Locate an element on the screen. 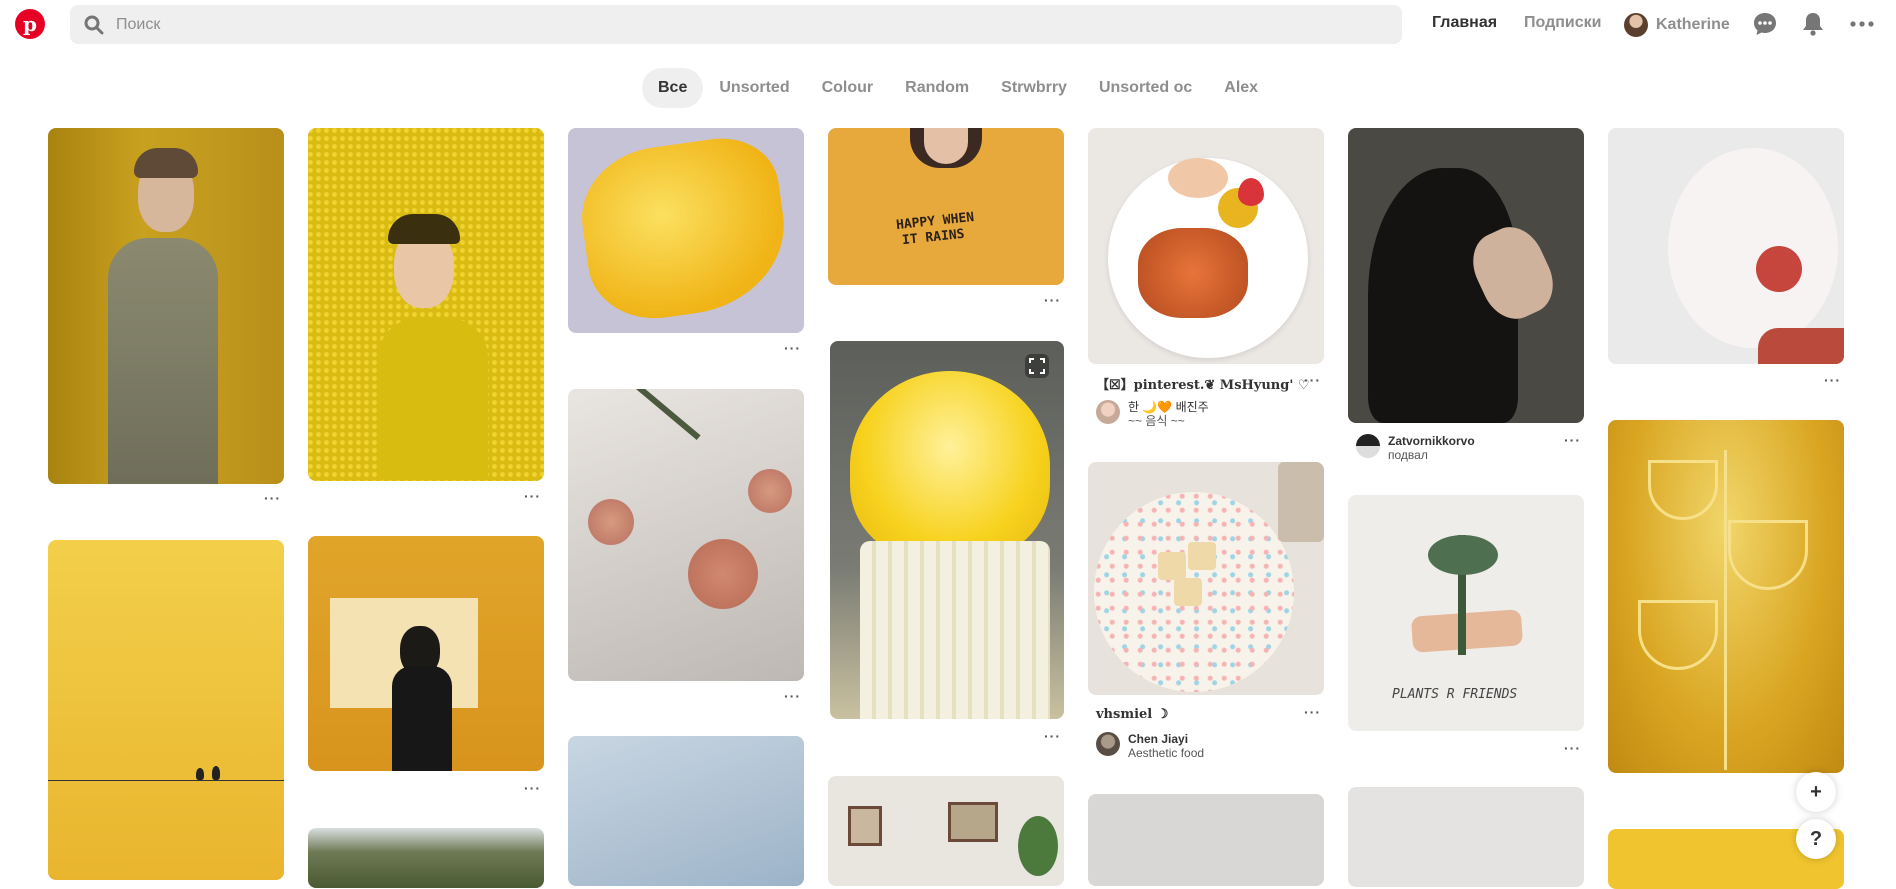 The height and width of the screenshot is (889, 1896). pin-image-woman-yellow-flowers is located at coordinates (426, 304).